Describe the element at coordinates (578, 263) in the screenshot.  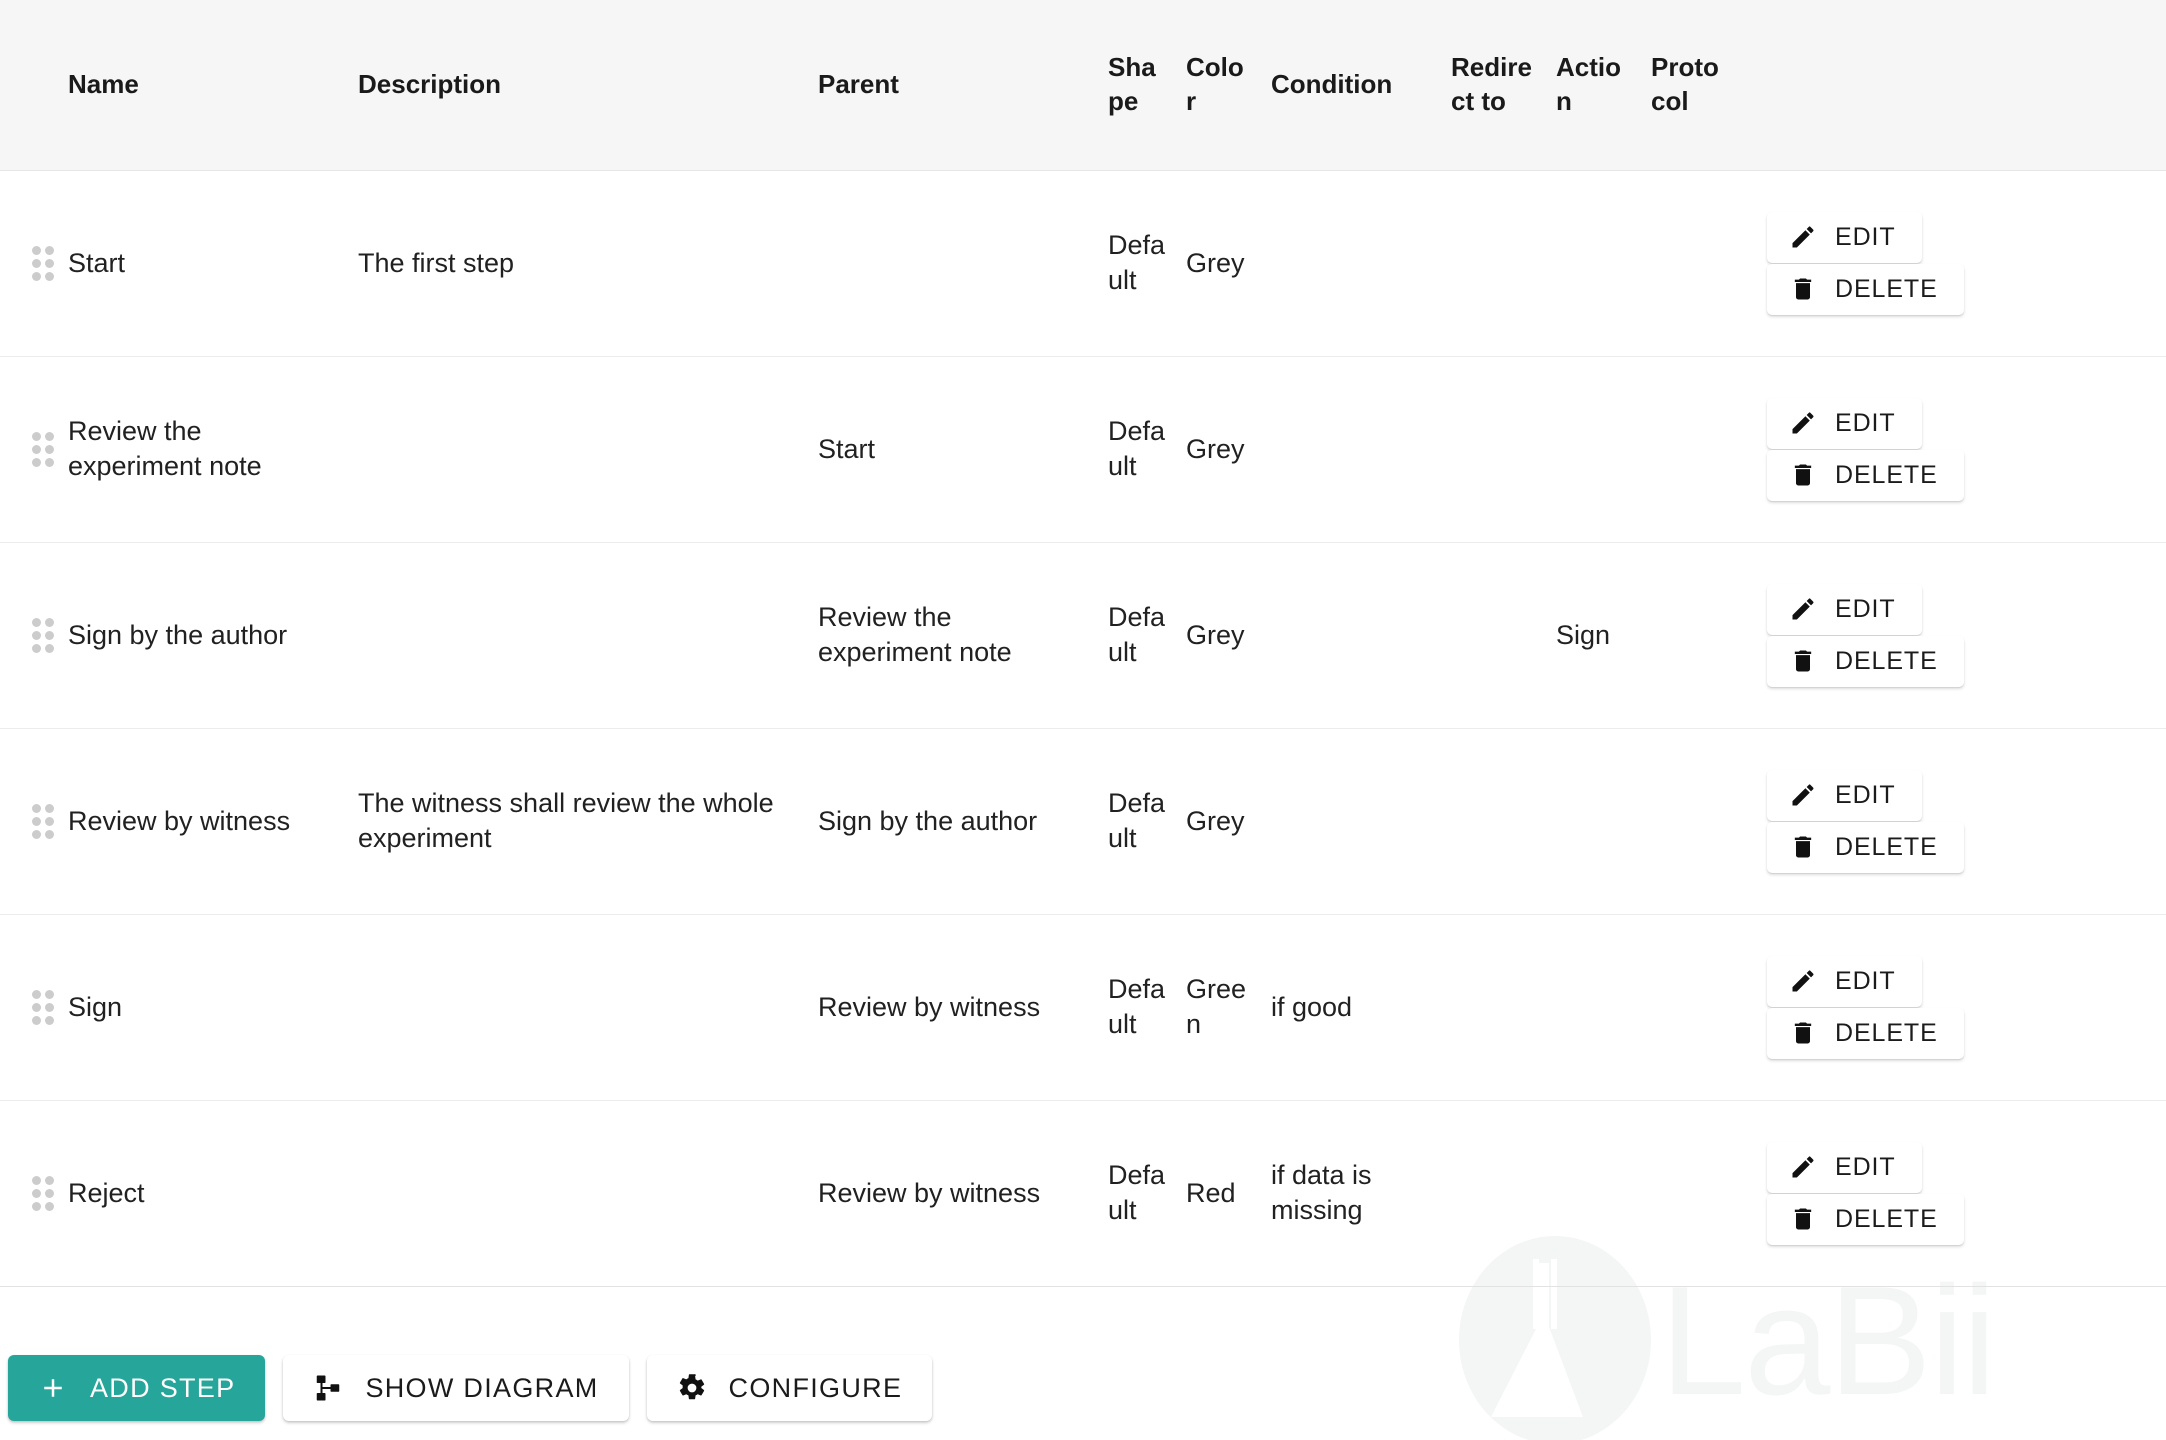
I see `cell-description: The first step` at that location.